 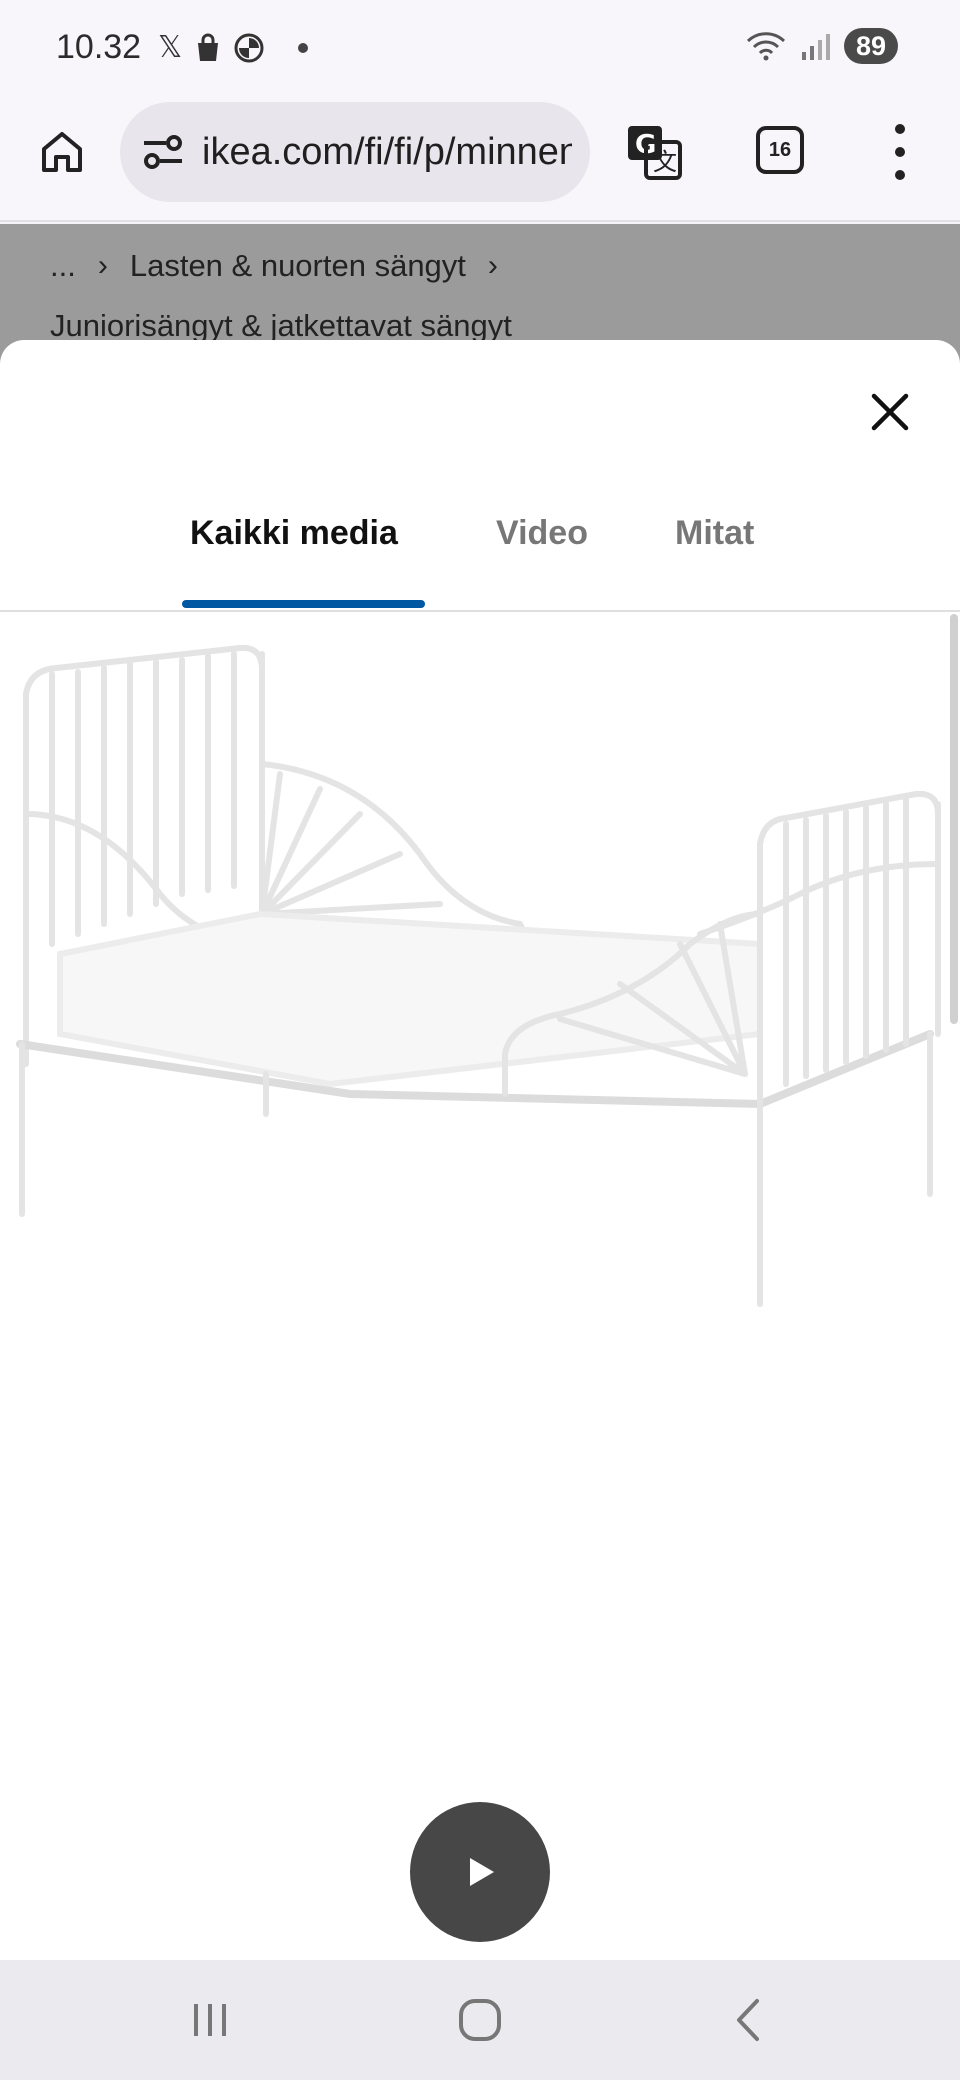 I want to click on back-icon, so click(x=748, y=2020).